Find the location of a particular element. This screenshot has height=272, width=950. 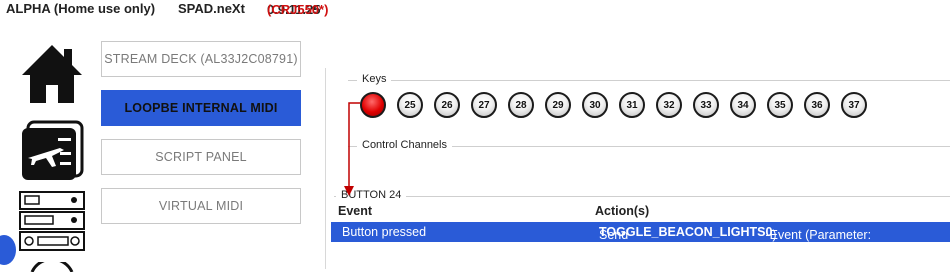

device-rack-icon is located at coordinates (52, 221).